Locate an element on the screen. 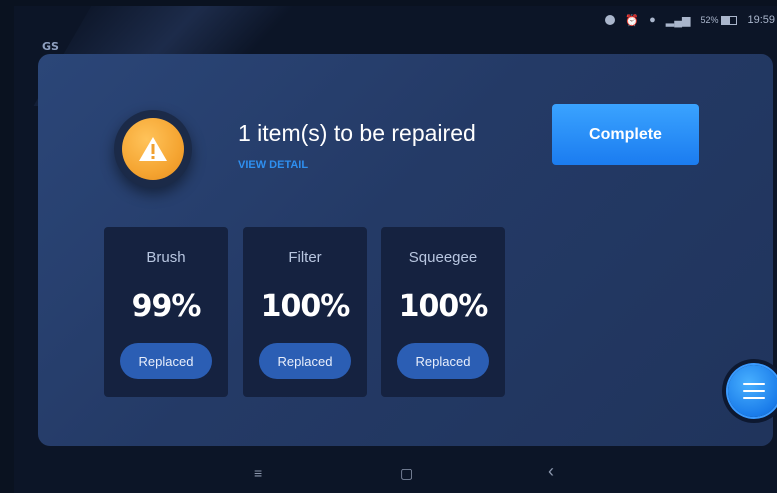 The width and height of the screenshot is (777, 493). battery-level is located at coordinates (726, 20).